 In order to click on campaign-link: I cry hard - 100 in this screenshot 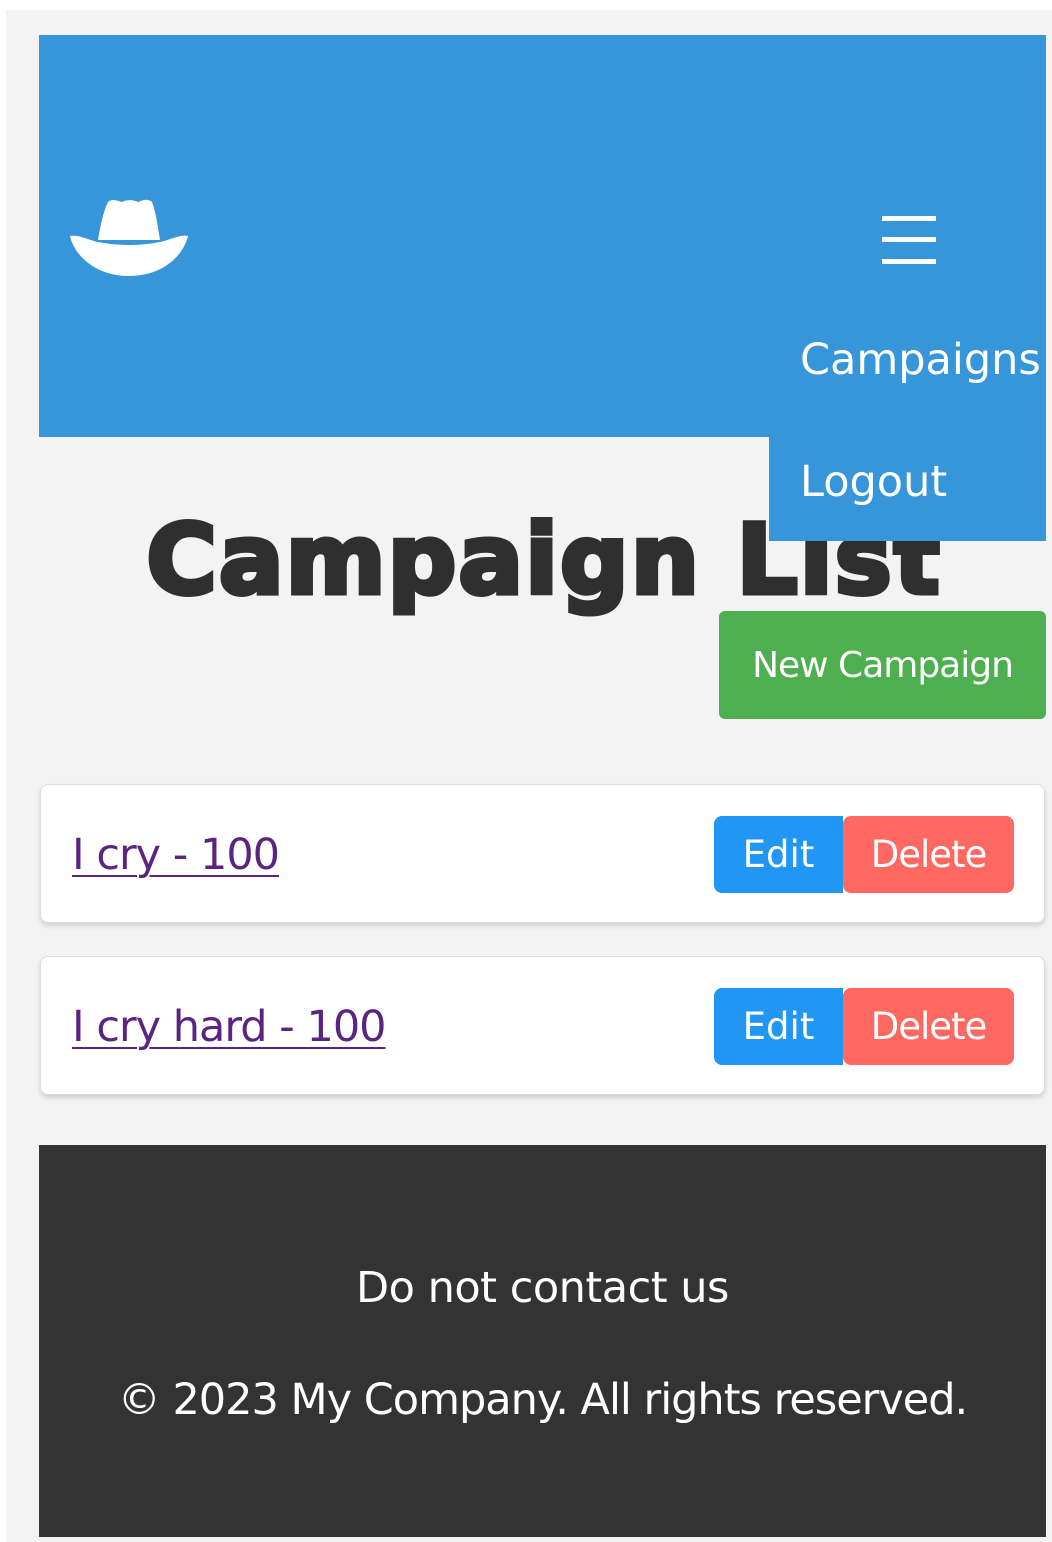, I will do `click(229, 1027)`.